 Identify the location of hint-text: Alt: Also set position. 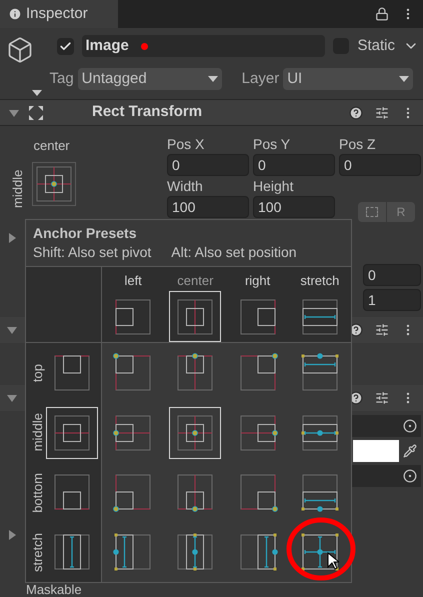
(234, 252).